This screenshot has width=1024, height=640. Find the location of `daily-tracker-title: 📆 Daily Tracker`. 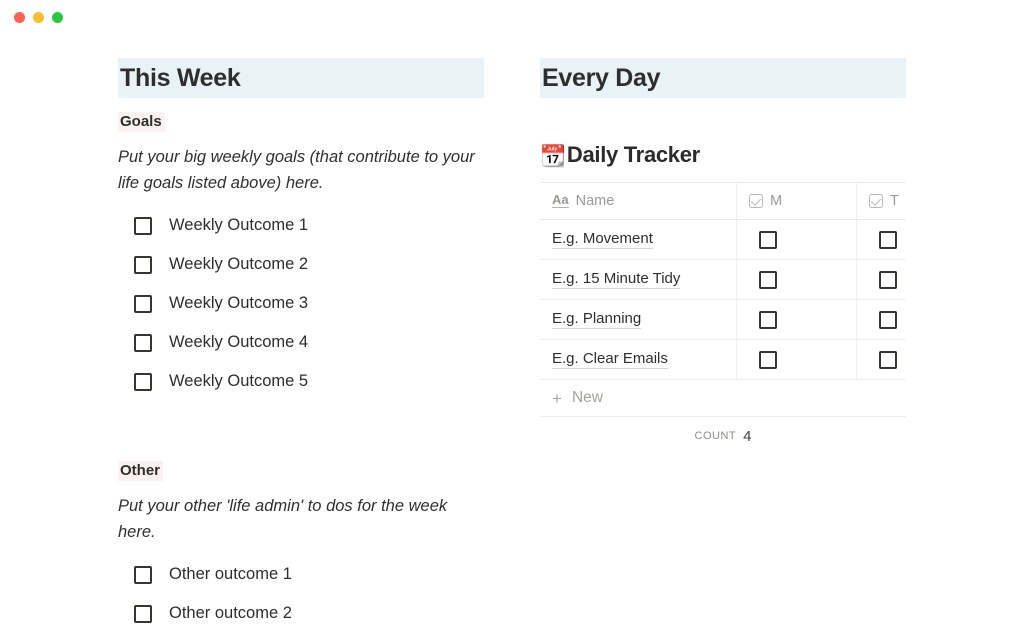

daily-tracker-title: 📆 Daily Tracker is located at coordinates (723, 155).